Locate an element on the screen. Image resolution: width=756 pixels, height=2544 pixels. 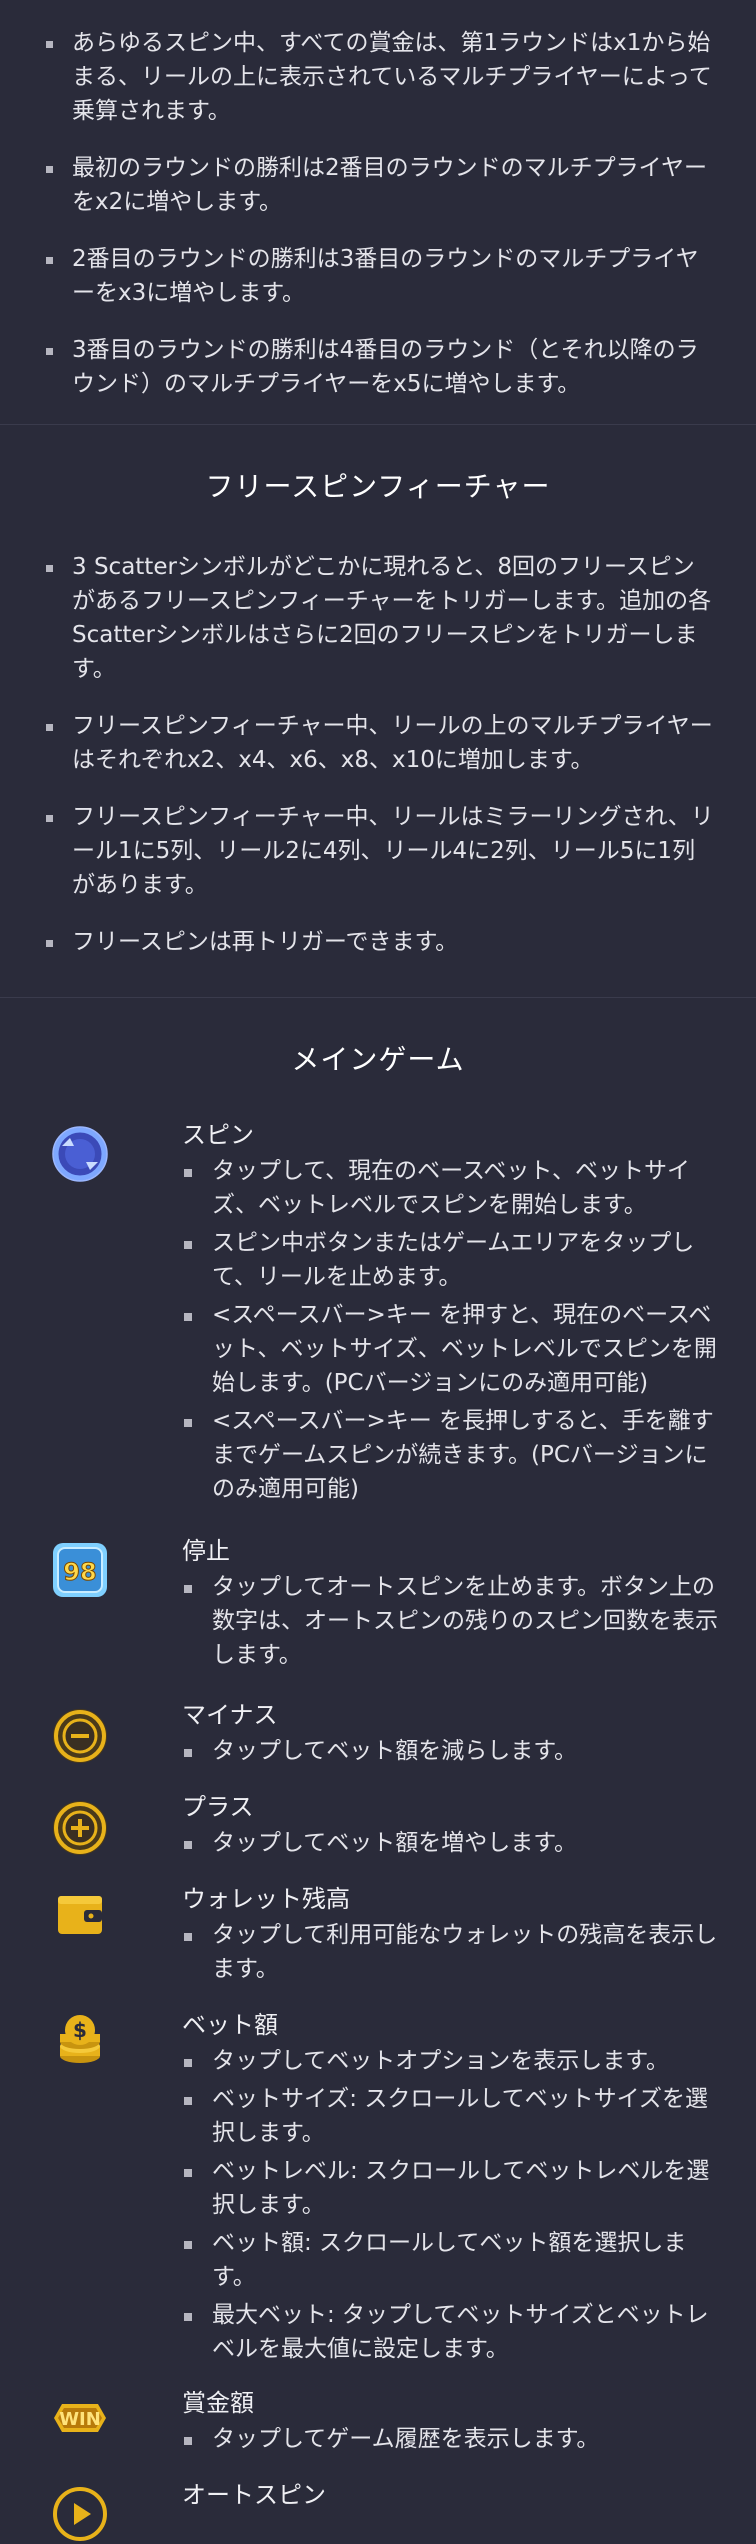
stop-autospin-icon: 98 is located at coordinates (80, 1570).